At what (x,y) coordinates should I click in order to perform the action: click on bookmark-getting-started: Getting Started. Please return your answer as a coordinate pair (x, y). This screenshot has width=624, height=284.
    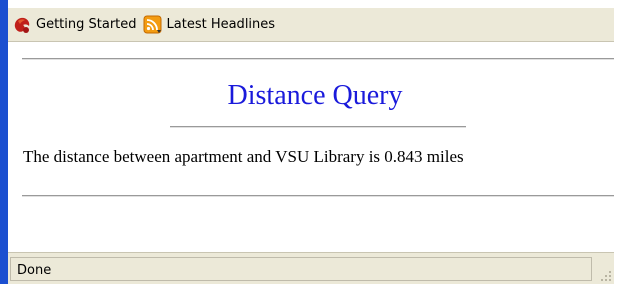
    Looking at the image, I should click on (74, 25).